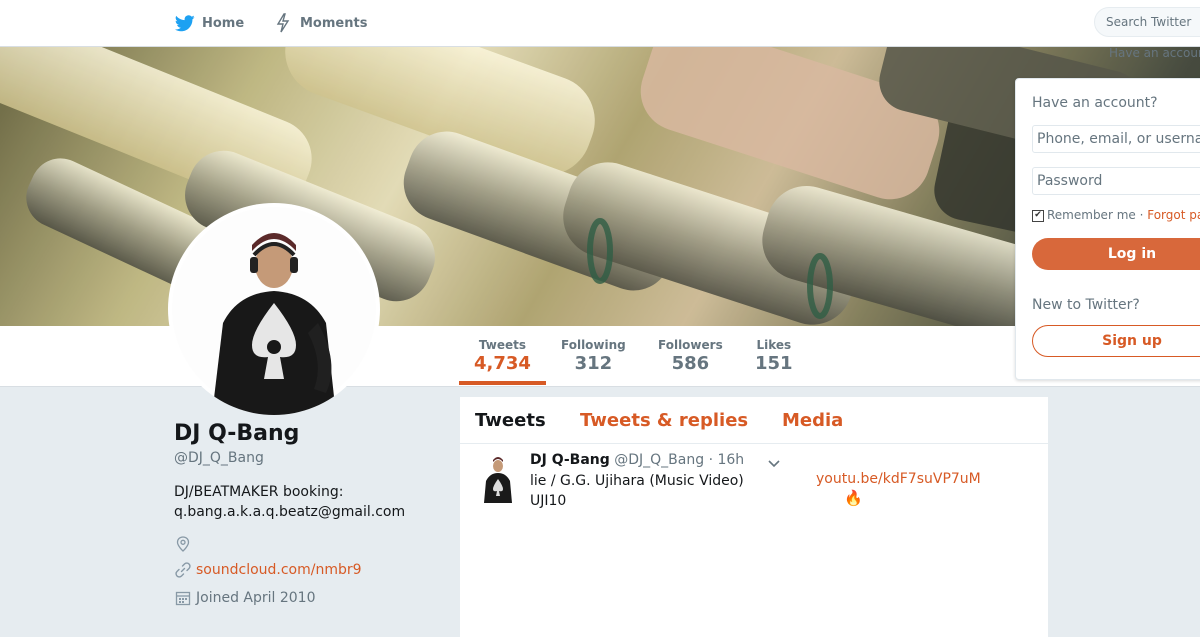 The width and height of the screenshot is (1200, 637). What do you see at coordinates (1095, 103) in the screenshot?
I see `login-title: Have an account?` at bounding box center [1095, 103].